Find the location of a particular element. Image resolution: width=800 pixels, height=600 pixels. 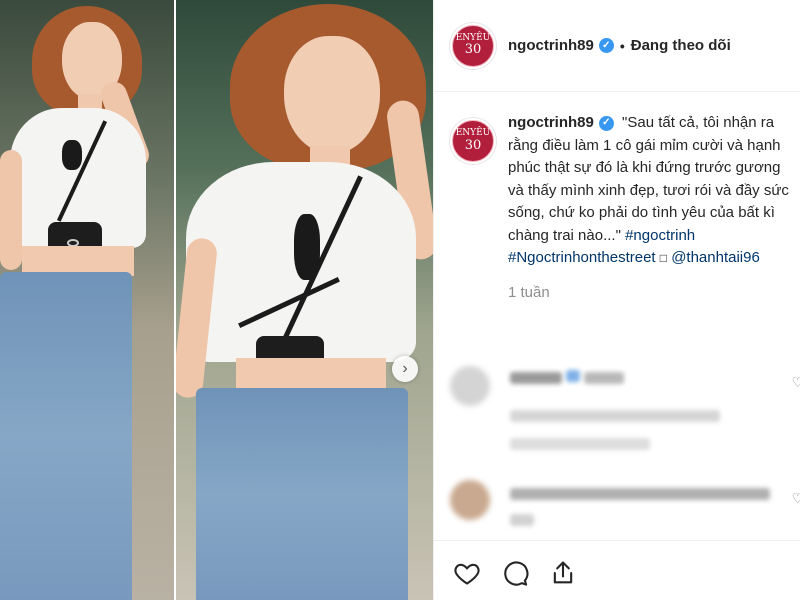

hashtag-ngoctrinh: #ngoctrinh is located at coordinates (660, 235).